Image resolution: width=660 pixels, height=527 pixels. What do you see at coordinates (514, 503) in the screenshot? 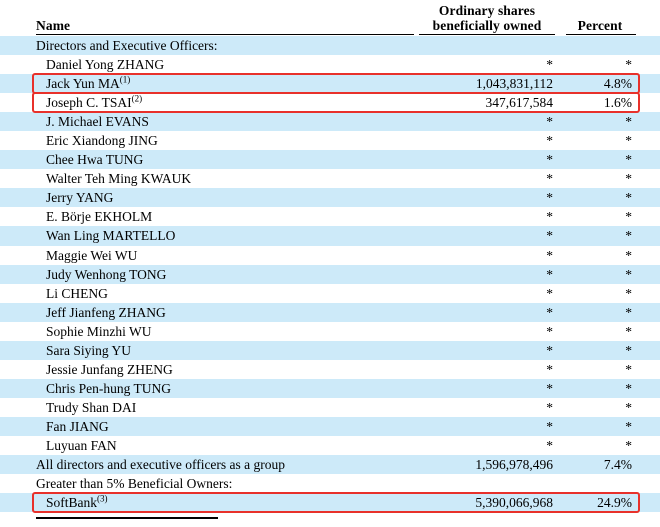
I see `cell-ordinary-shares: 5,390,066,968` at bounding box center [514, 503].